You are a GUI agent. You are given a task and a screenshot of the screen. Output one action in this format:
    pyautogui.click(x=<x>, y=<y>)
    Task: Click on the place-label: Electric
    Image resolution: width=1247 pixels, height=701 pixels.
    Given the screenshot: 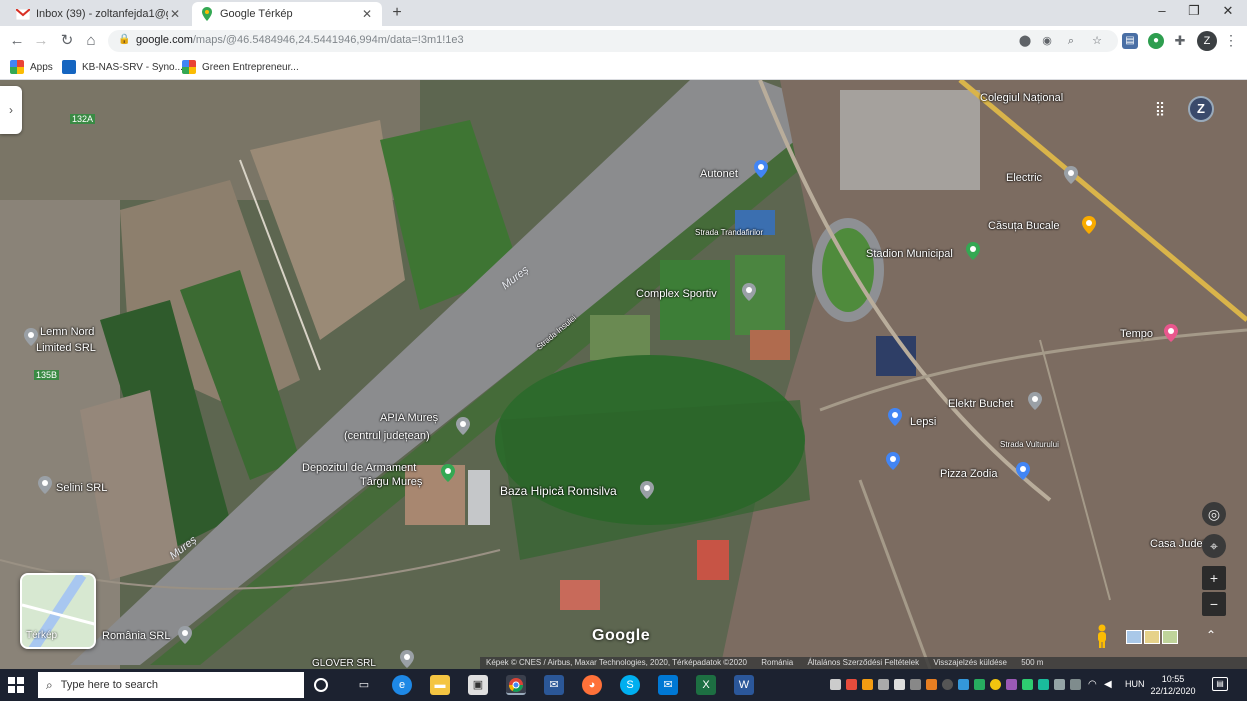 What is the action you would take?
    pyautogui.click(x=1024, y=178)
    